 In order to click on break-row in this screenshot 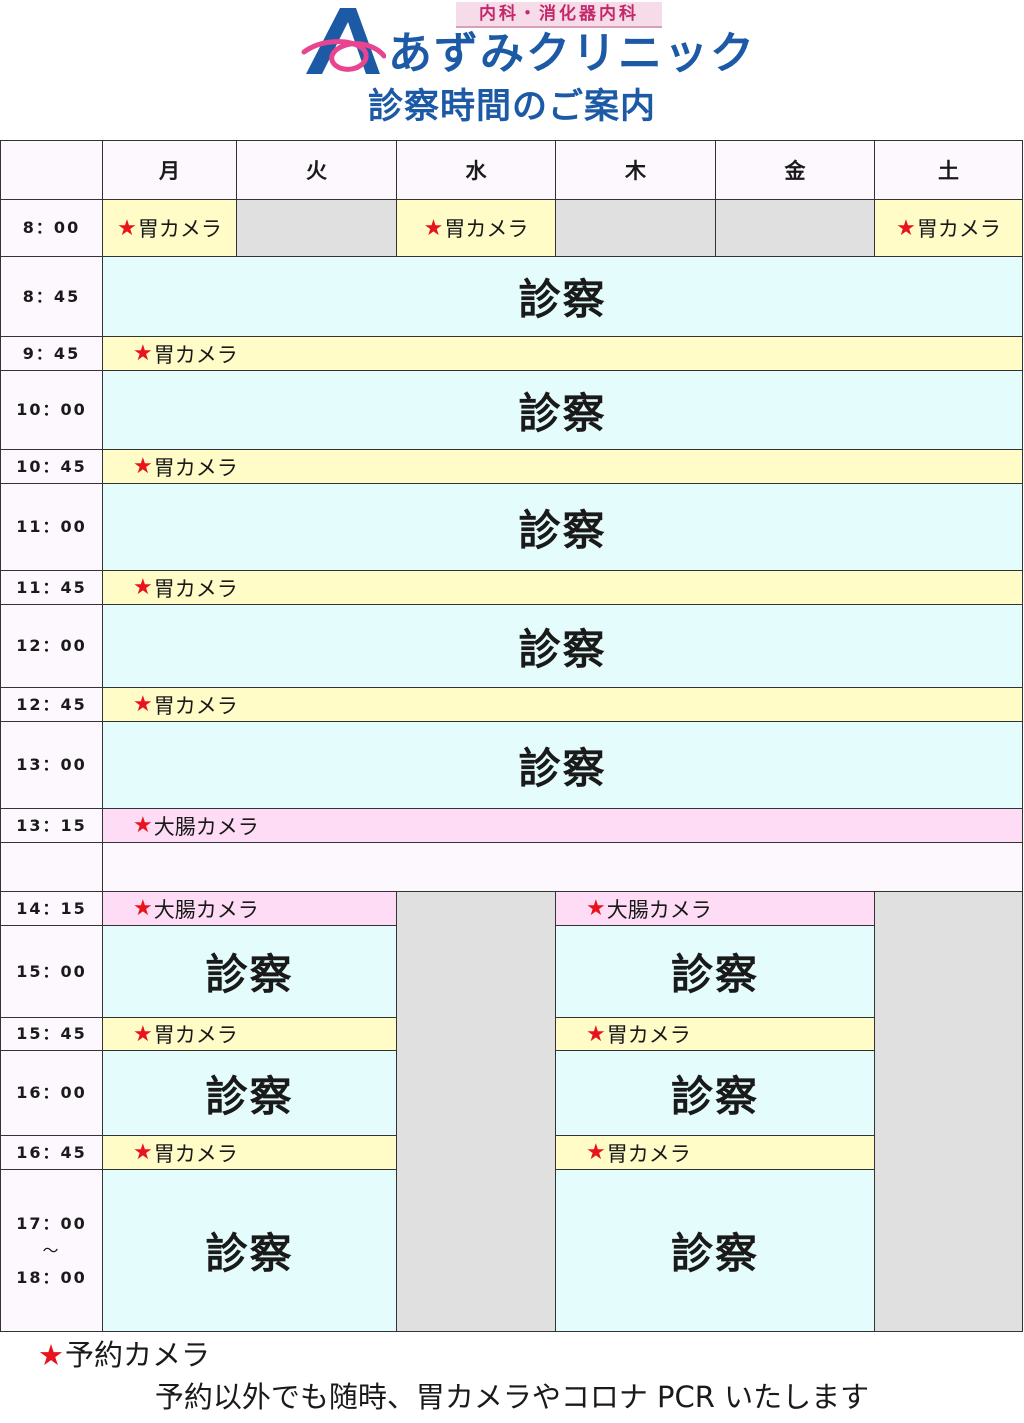, I will do `click(562, 867)`.